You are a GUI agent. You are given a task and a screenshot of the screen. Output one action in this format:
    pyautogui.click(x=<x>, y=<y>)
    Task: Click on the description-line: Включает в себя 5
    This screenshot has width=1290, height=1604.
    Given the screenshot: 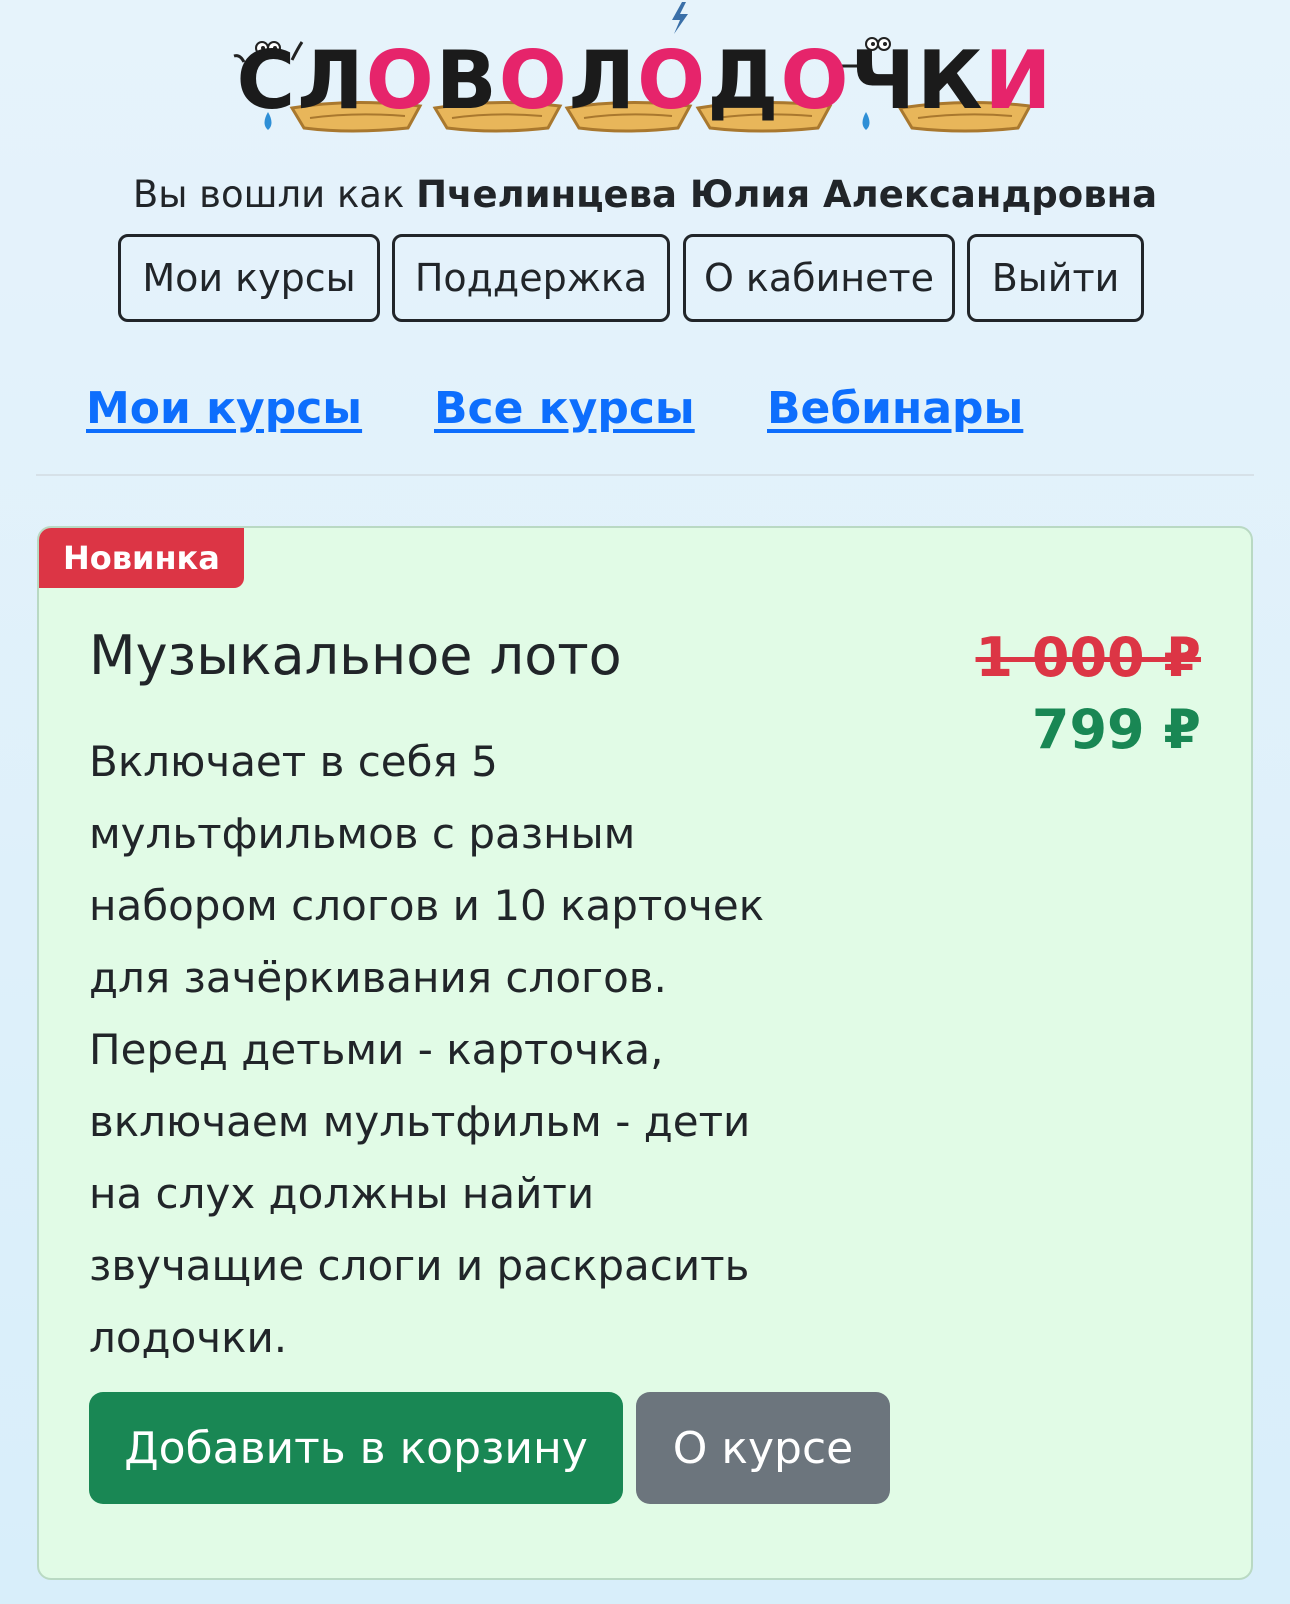 What is the action you would take?
    pyautogui.click(x=293, y=761)
    